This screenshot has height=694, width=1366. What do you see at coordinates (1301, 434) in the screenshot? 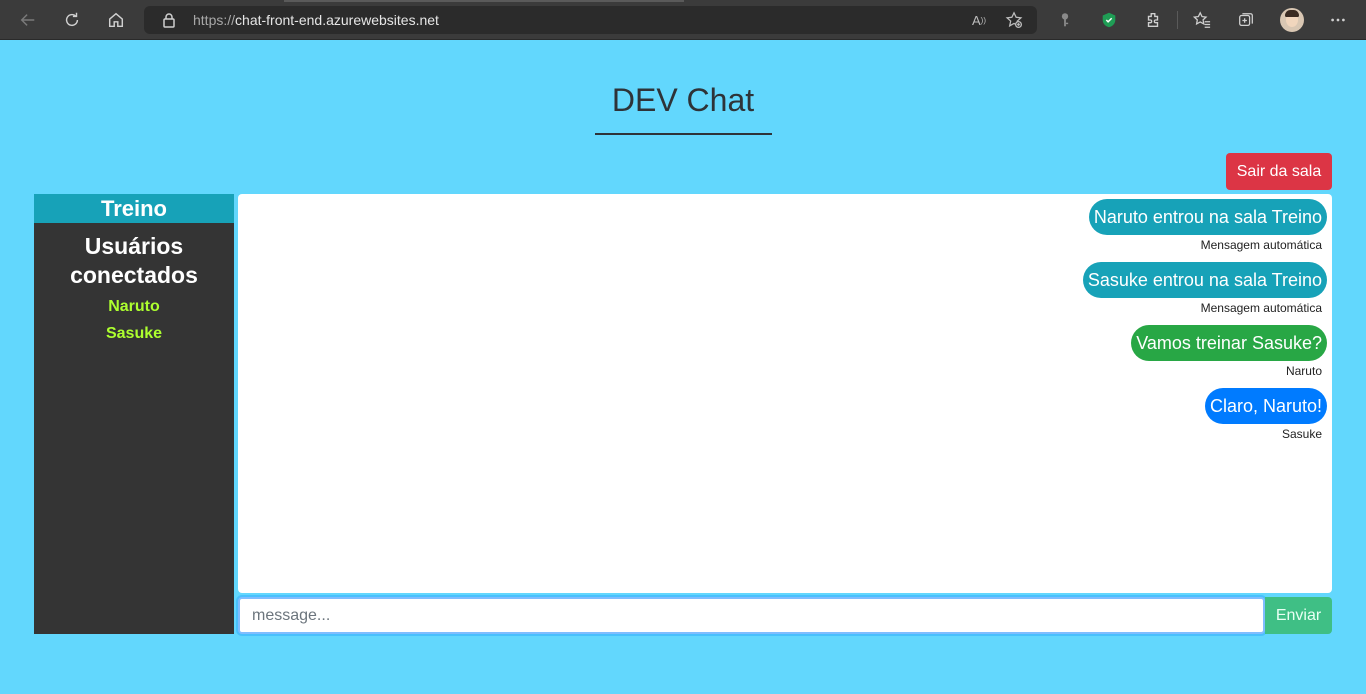
I see `message-author: Sasuke` at bounding box center [1301, 434].